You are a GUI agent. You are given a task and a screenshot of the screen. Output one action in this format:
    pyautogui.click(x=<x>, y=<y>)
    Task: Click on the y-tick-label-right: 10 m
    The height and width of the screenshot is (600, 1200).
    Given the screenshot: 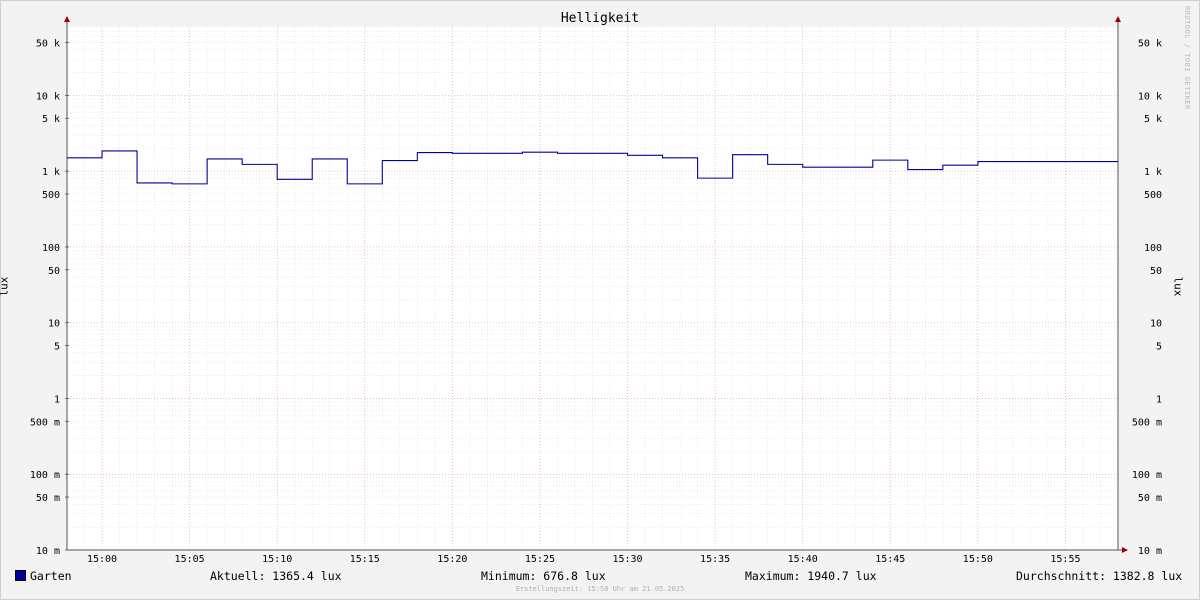 What is the action you would take?
    pyautogui.click(x=1150, y=551)
    